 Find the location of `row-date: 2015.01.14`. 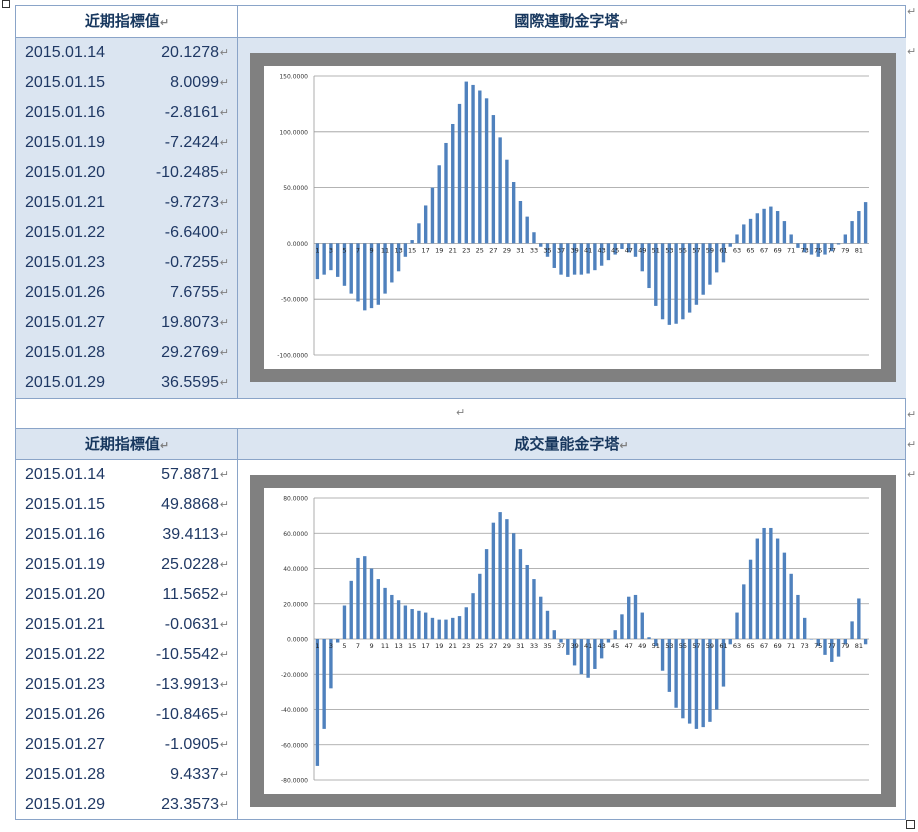

row-date: 2015.01.14 is located at coordinates (65, 52).